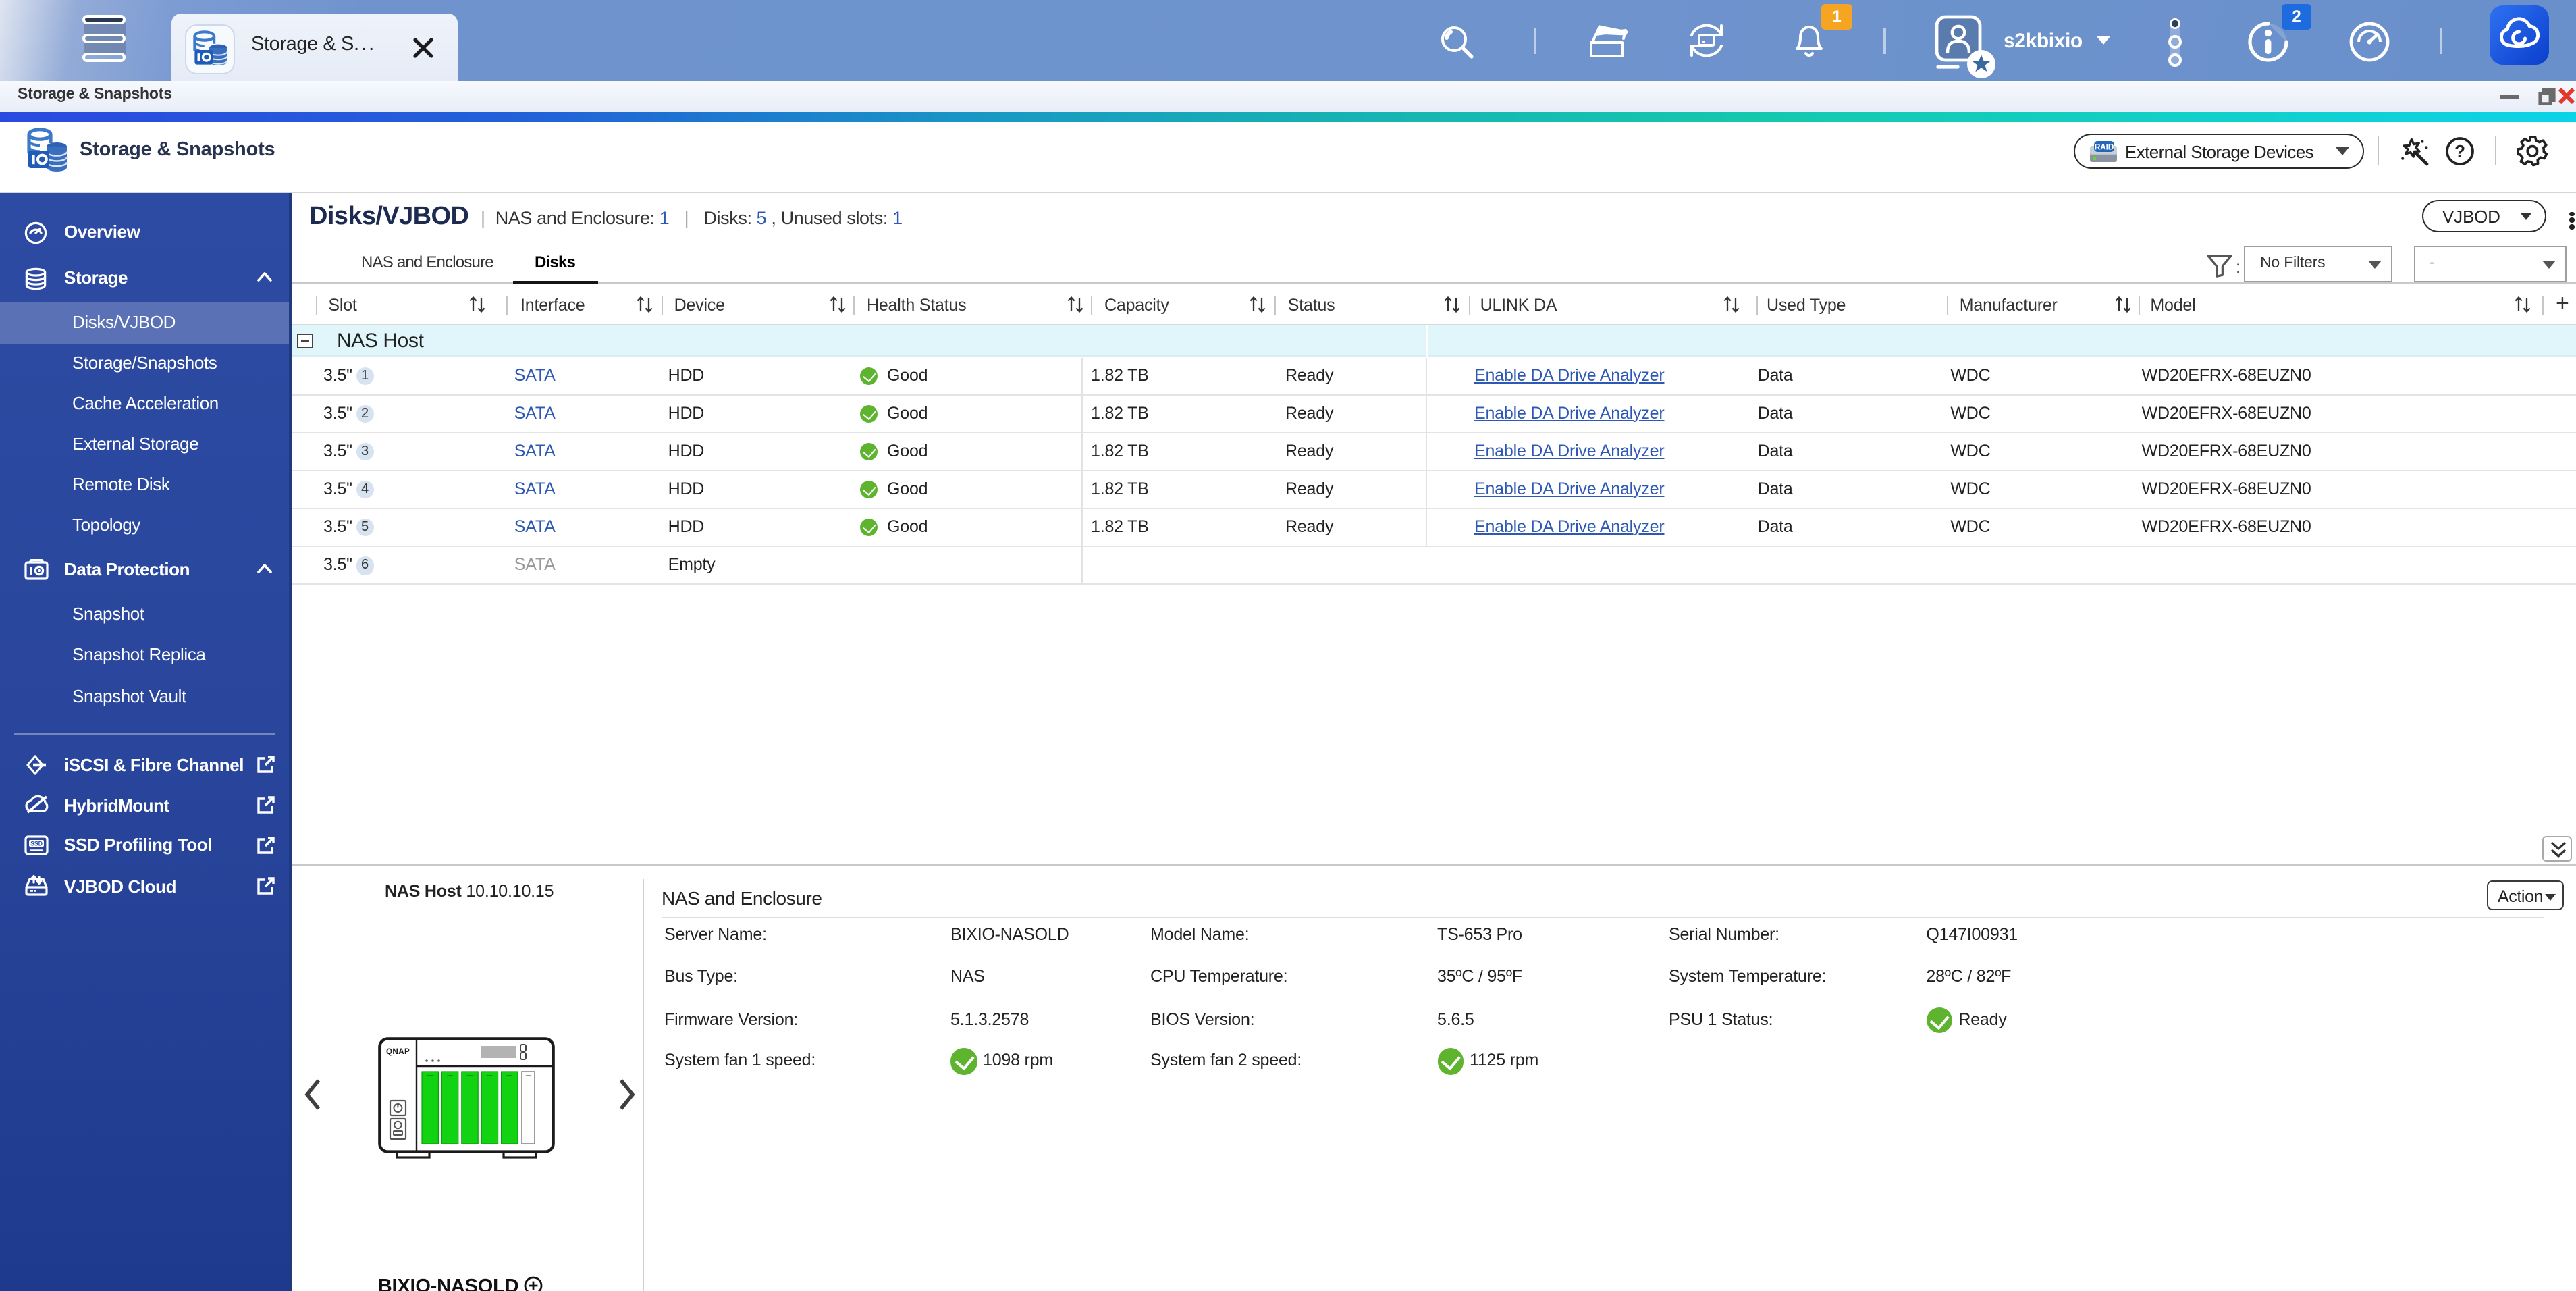  I want to click on svg-text: QNAP, so click(397, 1051).